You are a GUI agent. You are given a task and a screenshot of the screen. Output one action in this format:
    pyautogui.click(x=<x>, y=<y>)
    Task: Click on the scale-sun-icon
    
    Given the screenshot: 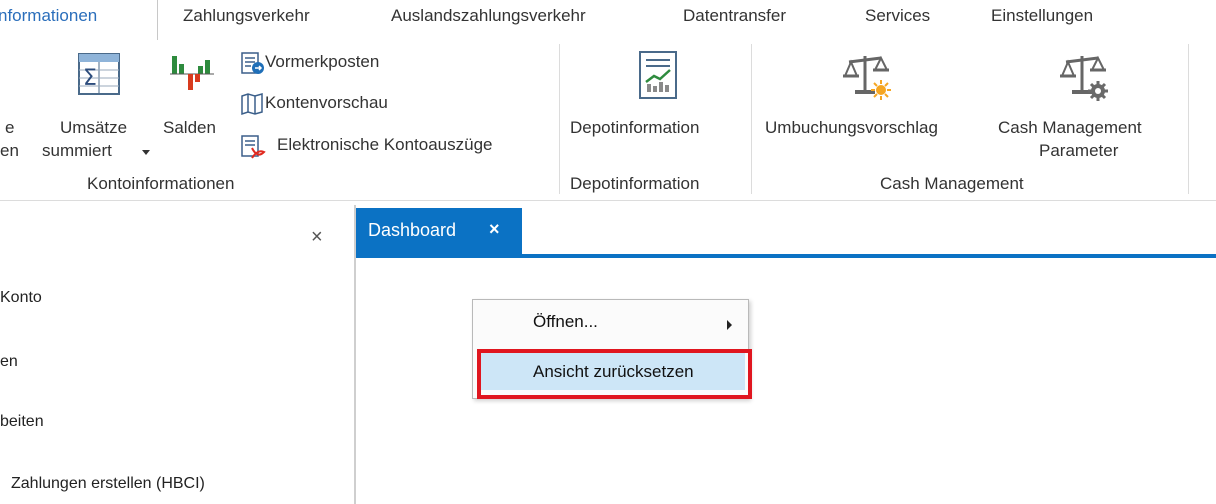 What is the action you would take?
    pyautogui.click(x=868, y=77)
    